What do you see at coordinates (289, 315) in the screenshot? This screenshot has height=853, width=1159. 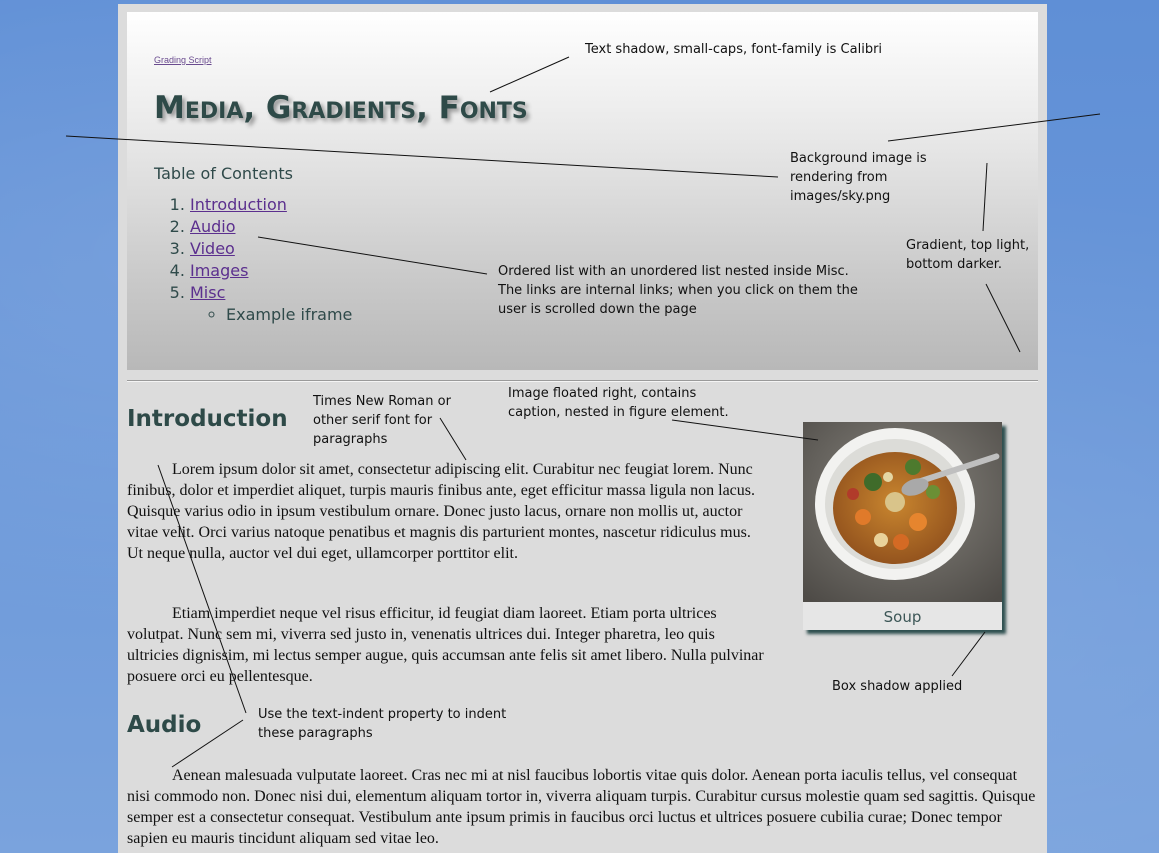 I see `toc-subitem-example-iframe: Example iframe` at bounding box center [289, 315].